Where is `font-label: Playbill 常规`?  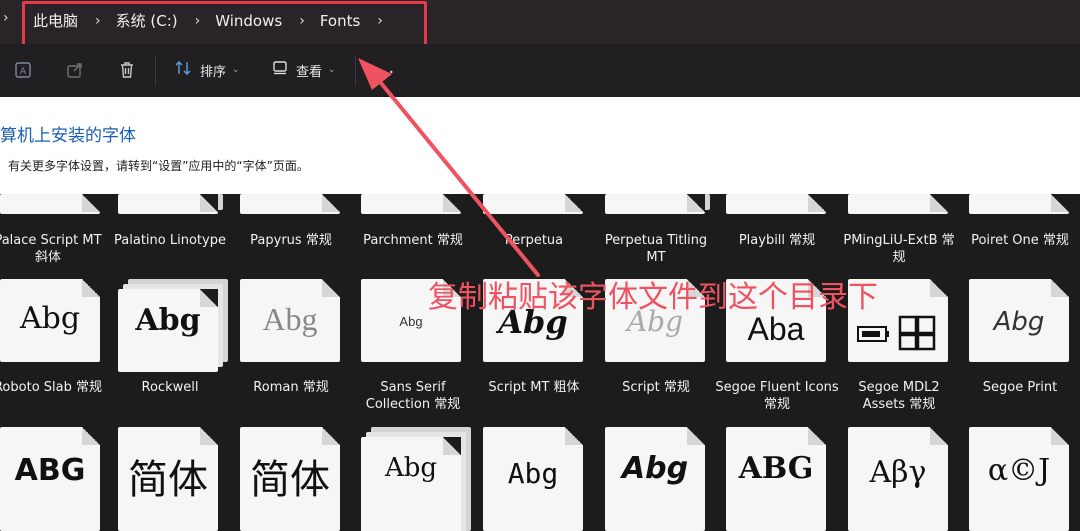
font-label: Playbill 常规 is located at coordinates (777, 240).